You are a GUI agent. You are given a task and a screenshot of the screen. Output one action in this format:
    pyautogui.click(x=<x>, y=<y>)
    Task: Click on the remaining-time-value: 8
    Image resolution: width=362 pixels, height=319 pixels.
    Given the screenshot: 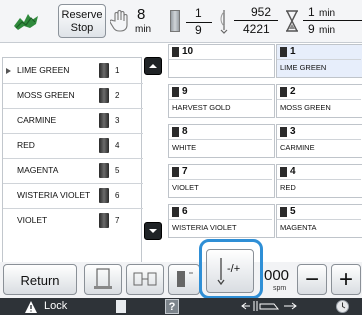 What is the action you would take?
    pyautogui.click(x=141, y=14)
    